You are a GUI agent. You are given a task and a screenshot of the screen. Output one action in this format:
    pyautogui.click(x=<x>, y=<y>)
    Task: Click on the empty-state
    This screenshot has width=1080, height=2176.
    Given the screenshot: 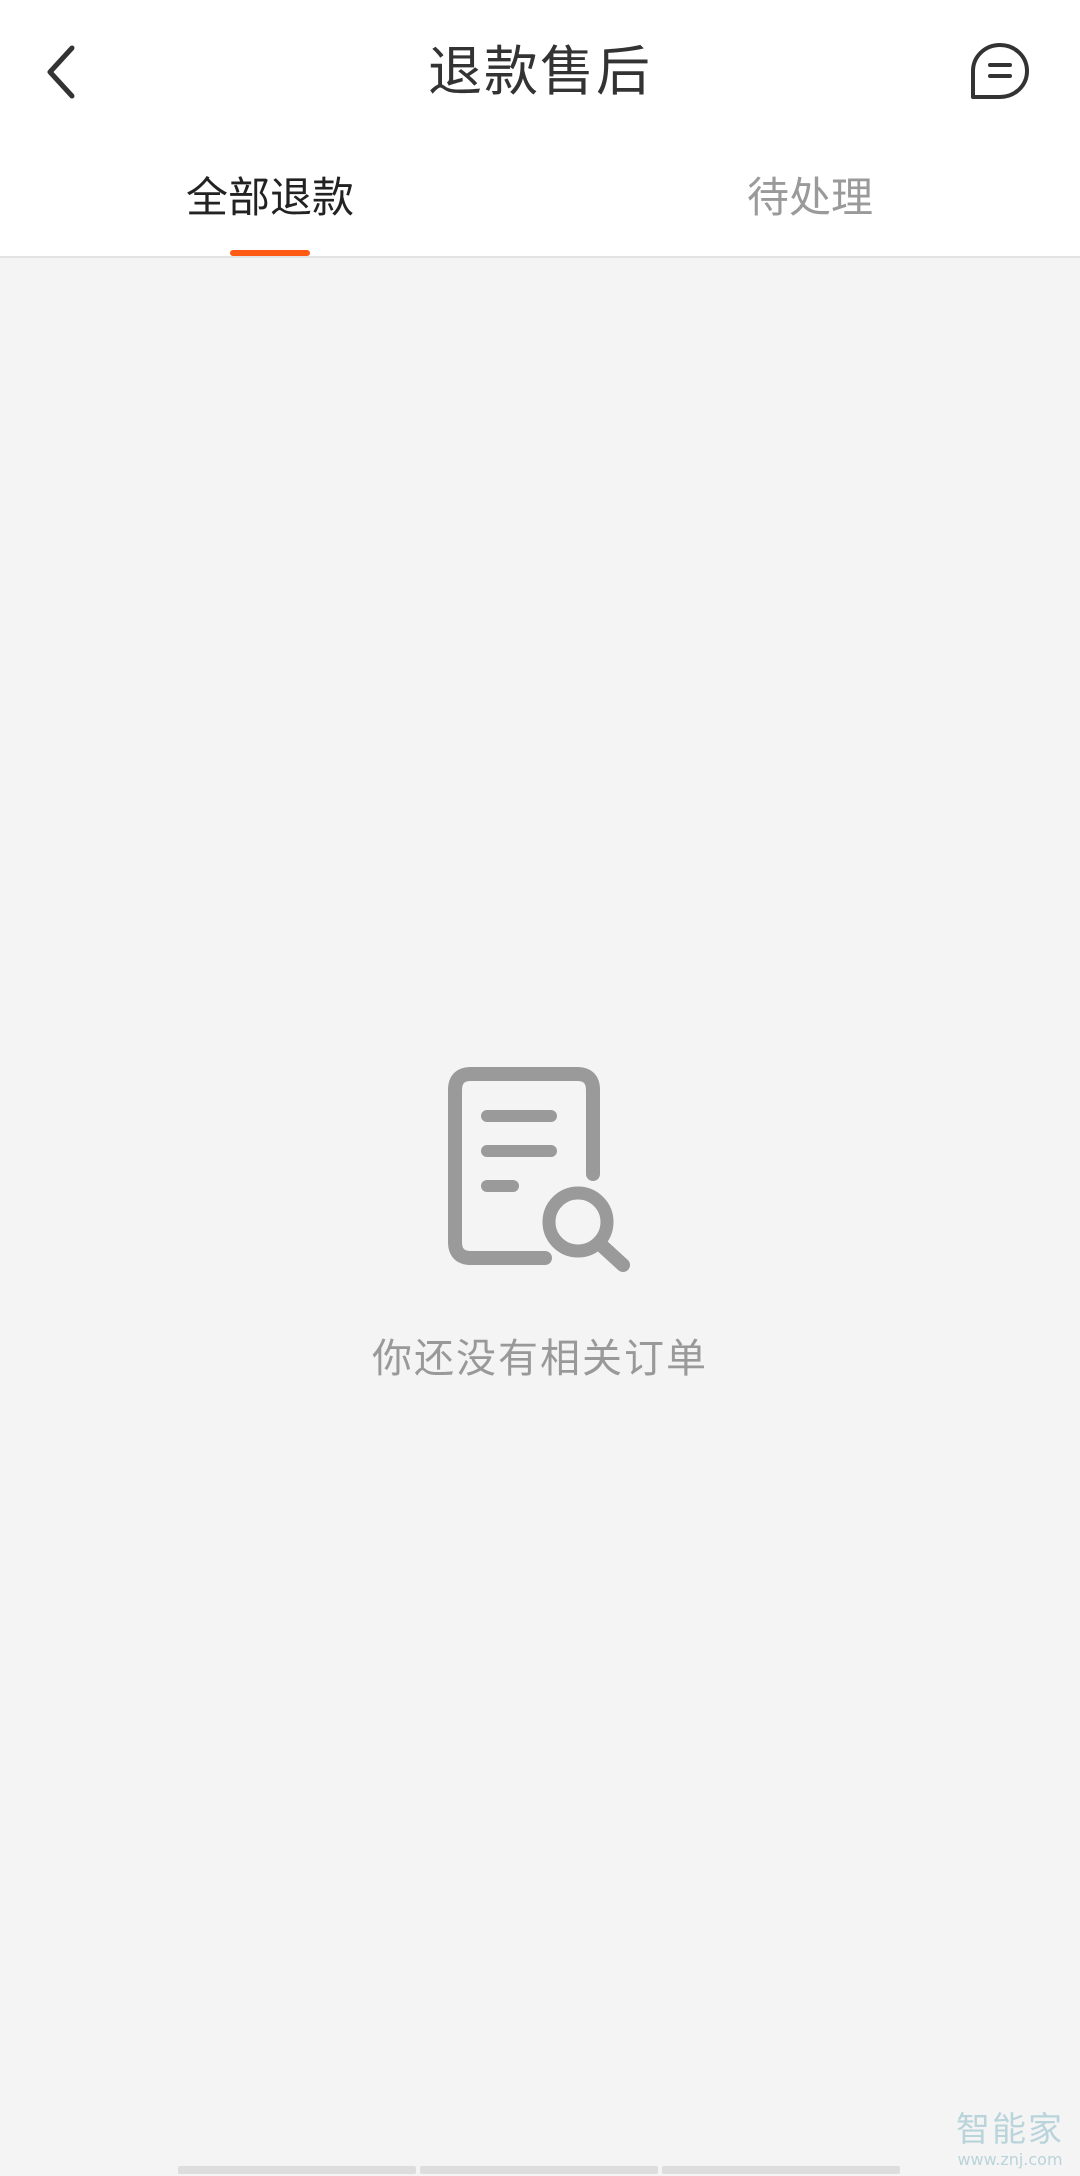 What is the action you would take?
    pyautogui.click(x=540, y=1171)
    